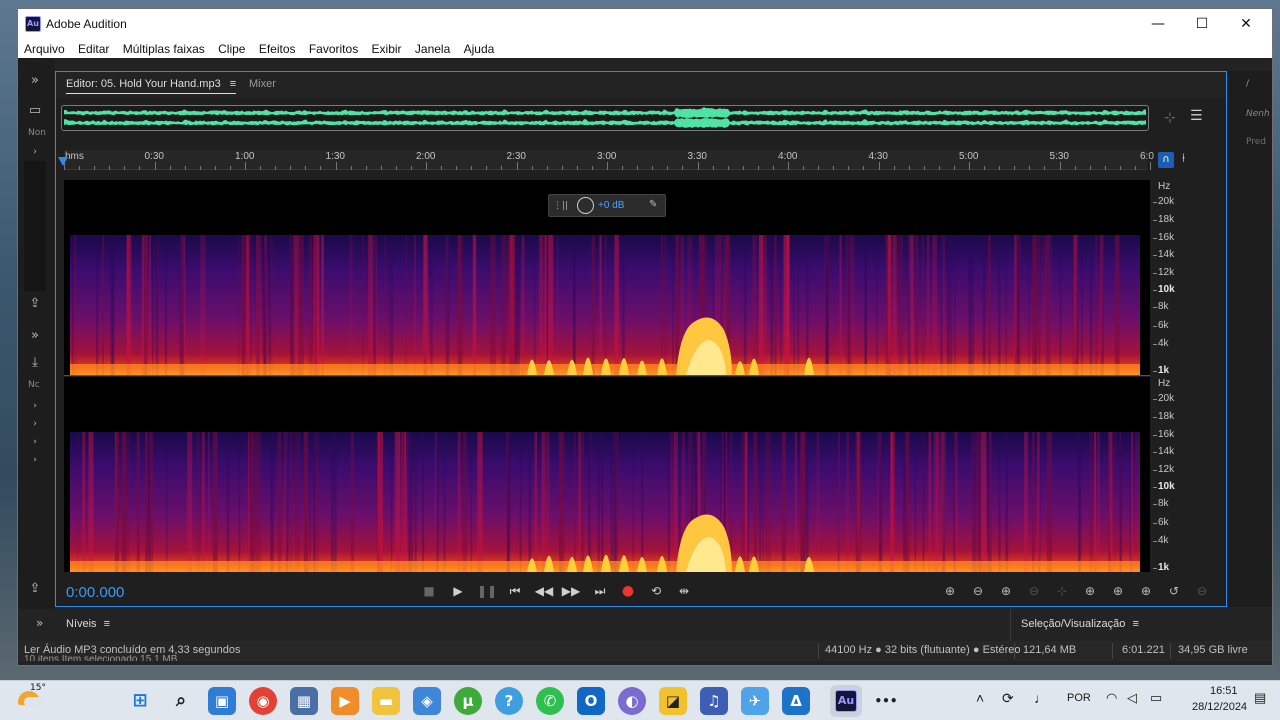 Image resolution: width=1280 pixels, height=720 pixels. Describe the element at coordinates (886, 701) in the screenshot. I see `more-apps-icon: •••` at that location.